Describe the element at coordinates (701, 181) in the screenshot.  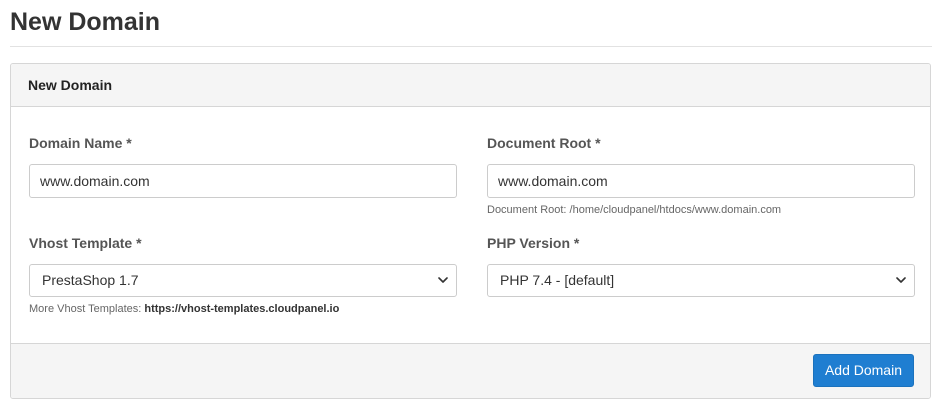
I see `document-root-input: www.domain.com` at that location.